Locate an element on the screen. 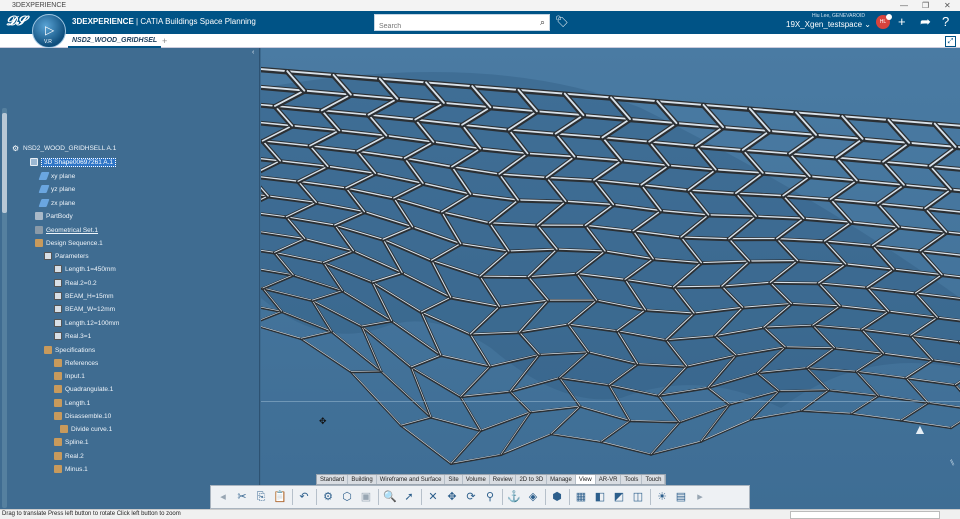 The height and width of the screenshot is (519, 960). tree-item: Length.1=450mm is located at coordinates (85, 269).